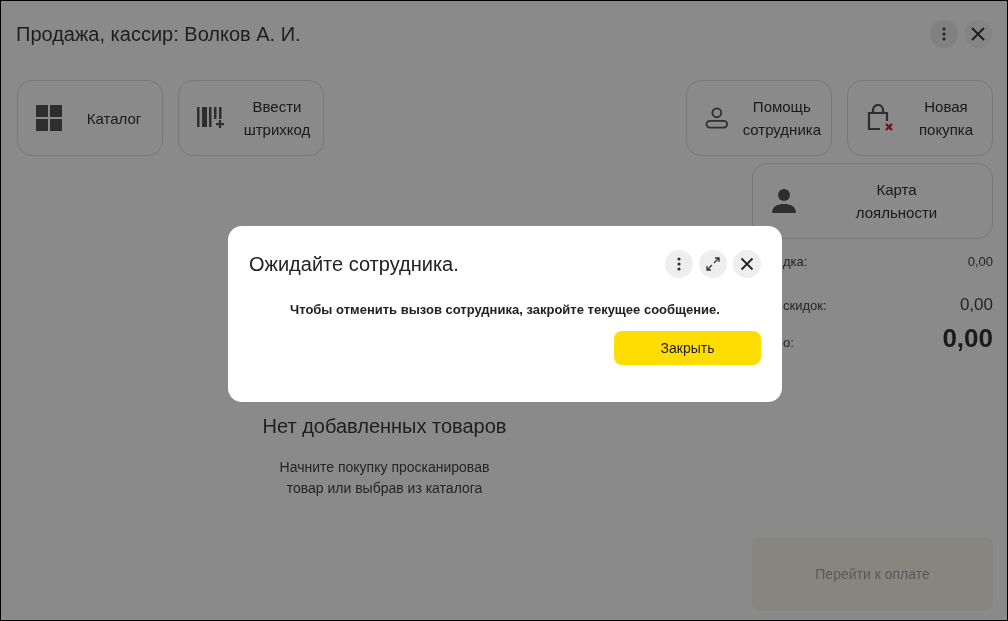  I want to click on empty-state-title: Нет добавленных товаров, so click(384, 426).